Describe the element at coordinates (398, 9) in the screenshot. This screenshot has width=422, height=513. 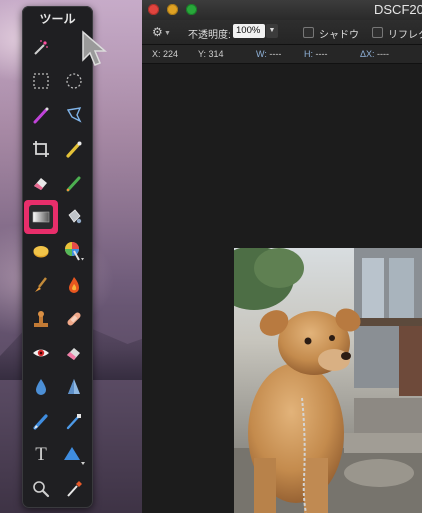
I see `document-title: DSCF20` at that location.